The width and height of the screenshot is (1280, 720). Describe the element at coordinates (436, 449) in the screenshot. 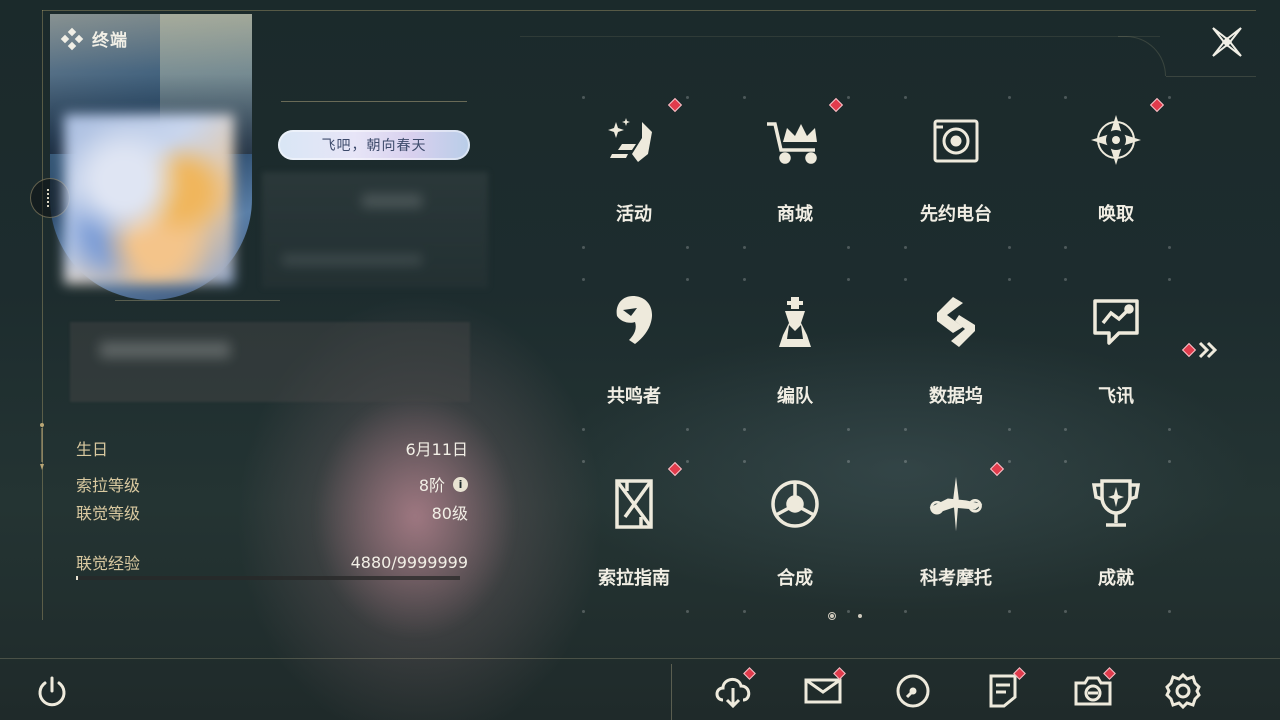

I see `stat-value: 6月11日` at that location.